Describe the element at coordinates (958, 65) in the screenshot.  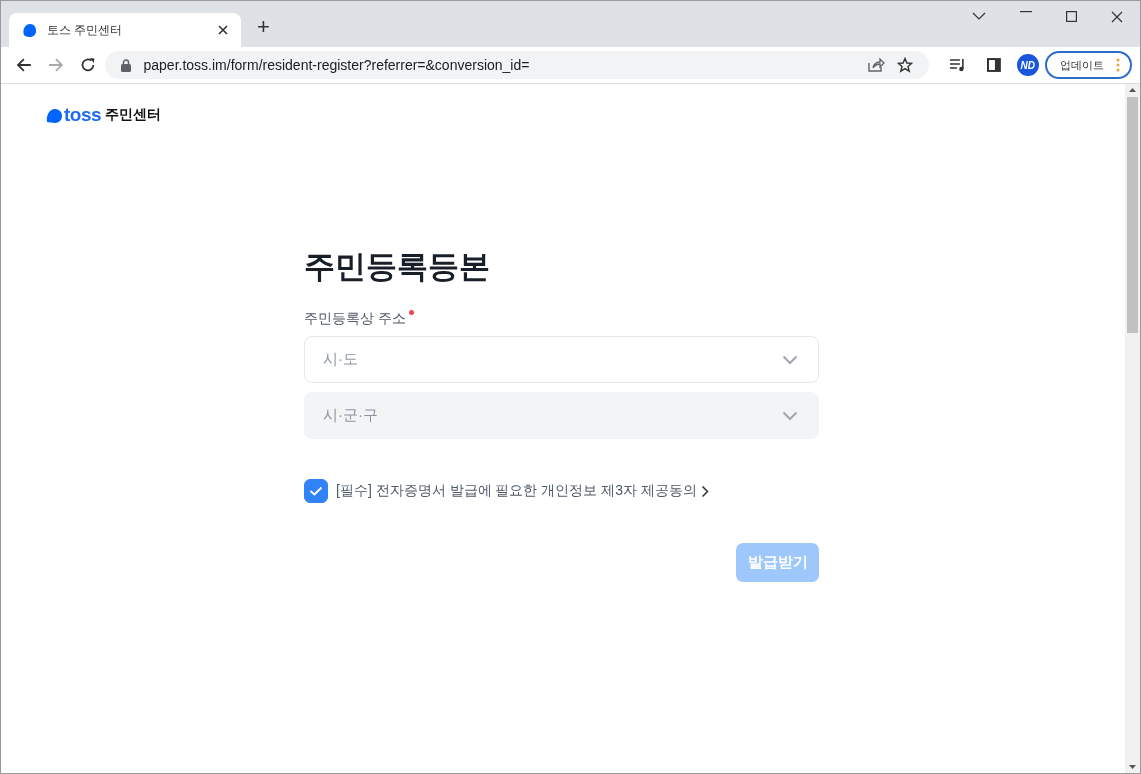
I see `media-list-icon` at that location.